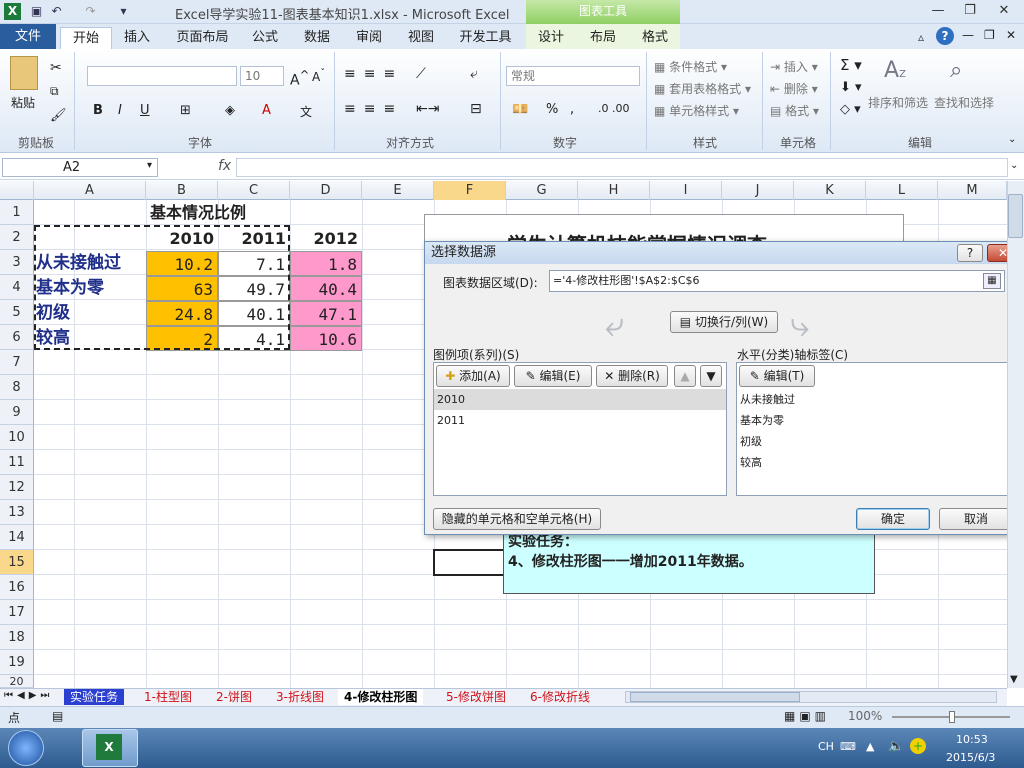 This screenshot has height=768, width=1024. Describe the element at coordinates (807, 716) in the screenshot. I see `view-mode-icons: ▦▣▥` at that location.